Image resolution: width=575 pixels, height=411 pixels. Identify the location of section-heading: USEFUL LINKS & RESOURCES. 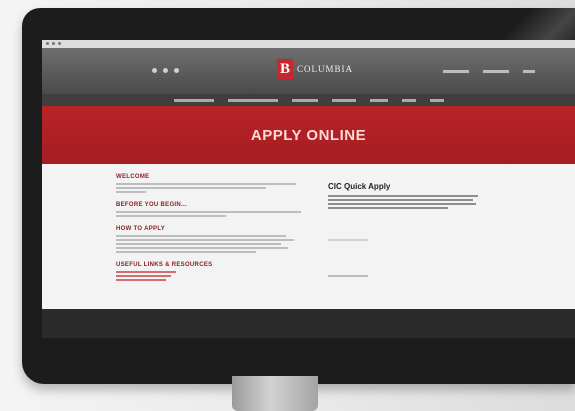
(164, 265).